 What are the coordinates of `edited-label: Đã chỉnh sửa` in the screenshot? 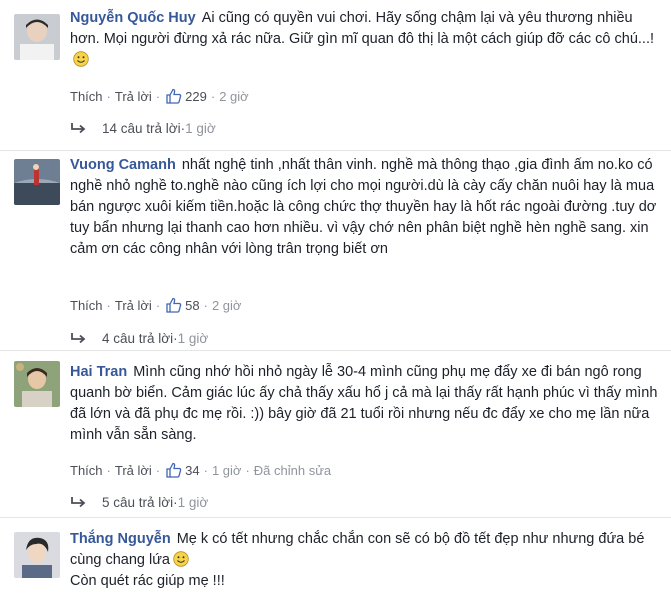 It's located at (292, 470).